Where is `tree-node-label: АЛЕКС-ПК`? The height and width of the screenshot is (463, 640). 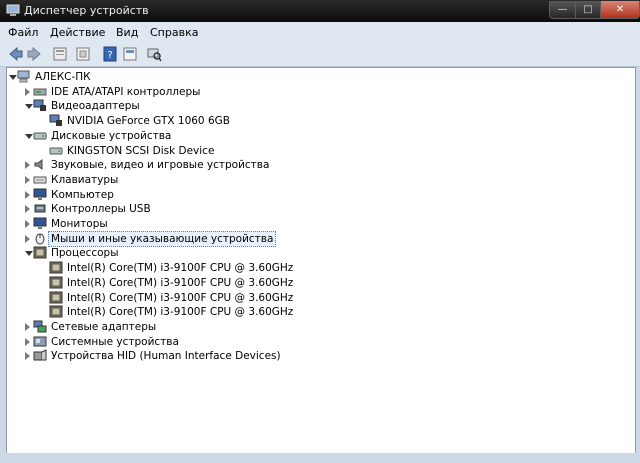 tree-node-label: АЛЕКС-ПК is located at coordinates (63, 77).